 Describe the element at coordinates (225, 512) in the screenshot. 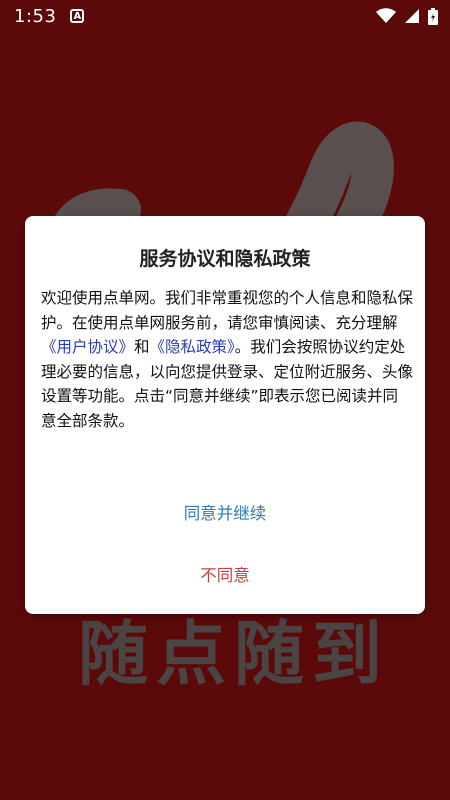

I see `agree-continue-button: 同意并继续` at that location.